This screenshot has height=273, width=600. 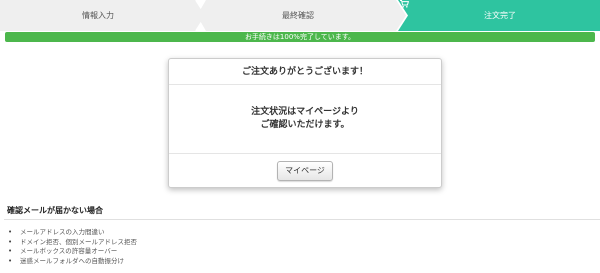 What do you see at coordinates (62, 232) in the screenshot?
I see `list-item-text: メールアドレスの入力間違い` at bounding box center [62, 232].